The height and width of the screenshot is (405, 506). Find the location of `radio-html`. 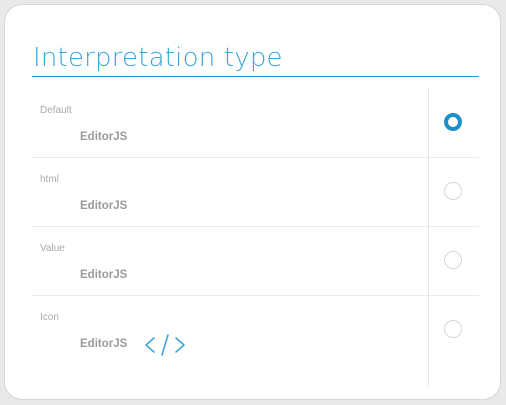

radio-html is located at coordinates (453, 191).